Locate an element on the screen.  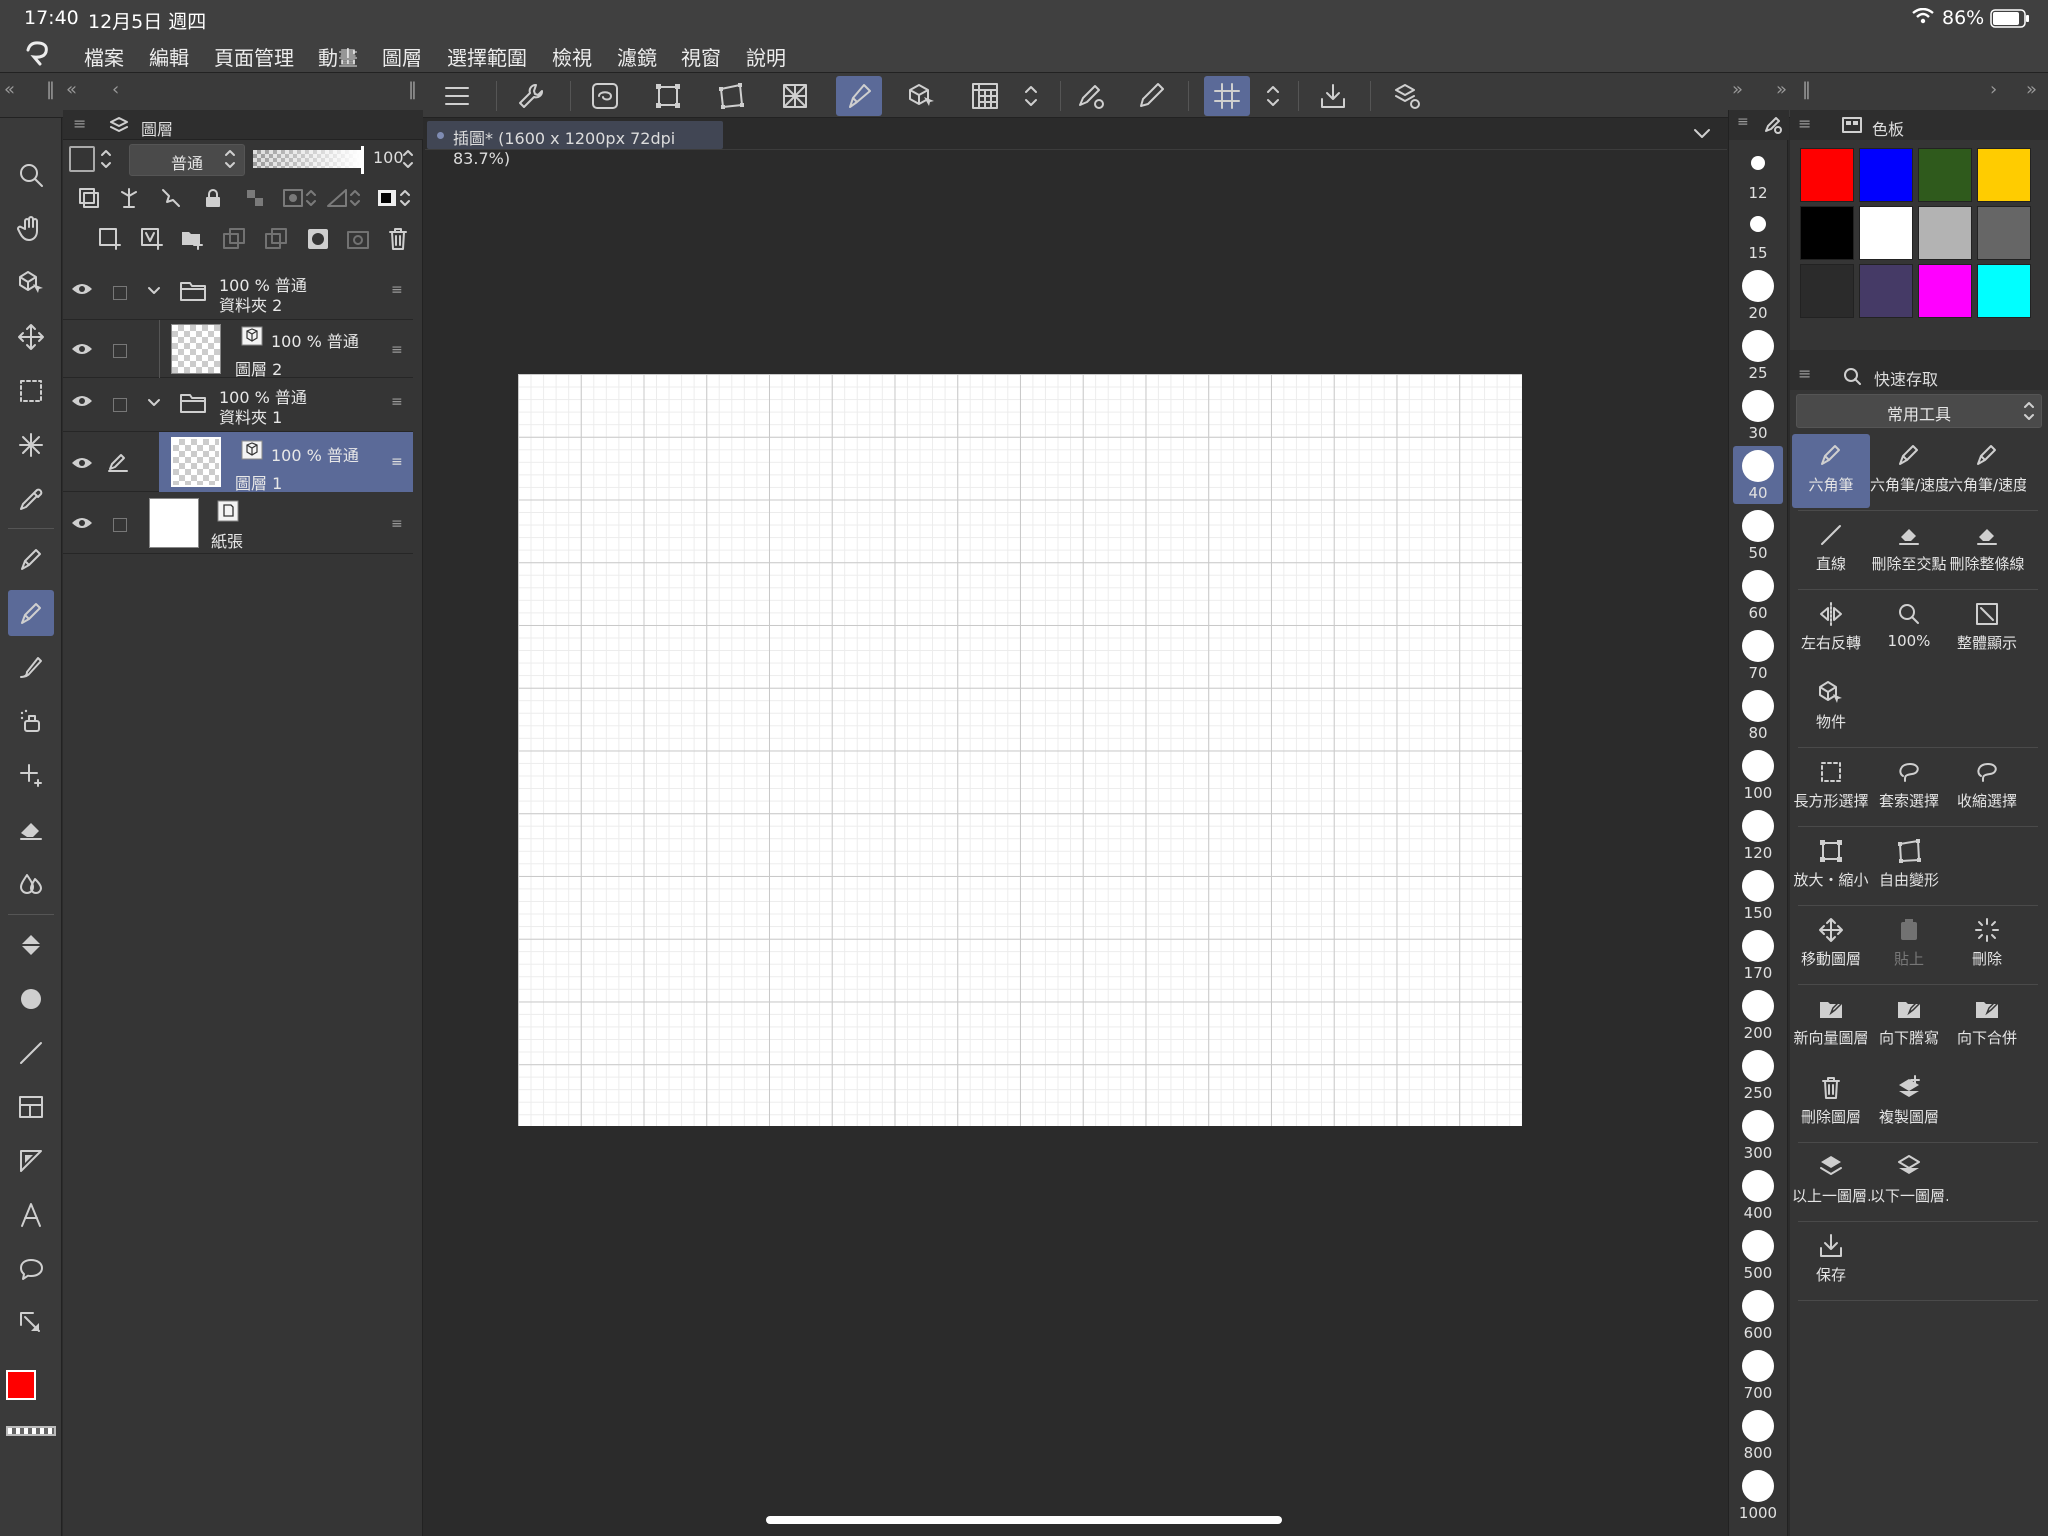
gradient-tool-icon is located at coordinates (31, 999).